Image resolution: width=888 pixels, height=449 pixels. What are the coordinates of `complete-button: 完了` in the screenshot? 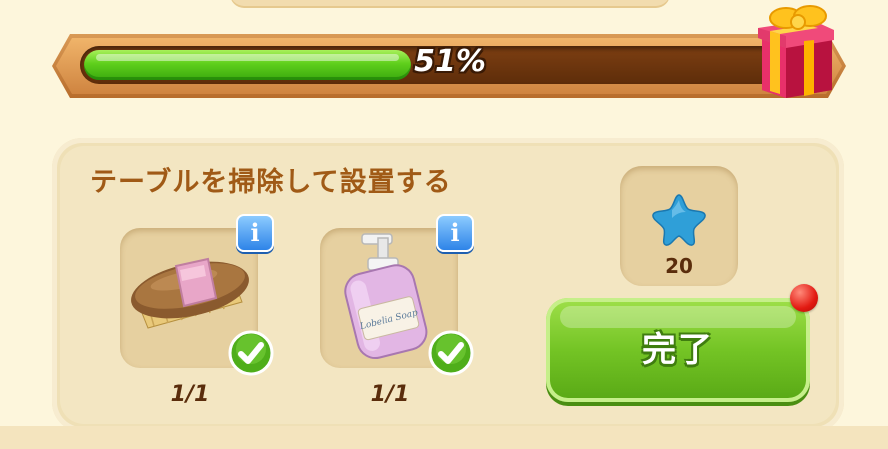 It's located at (678, 350).